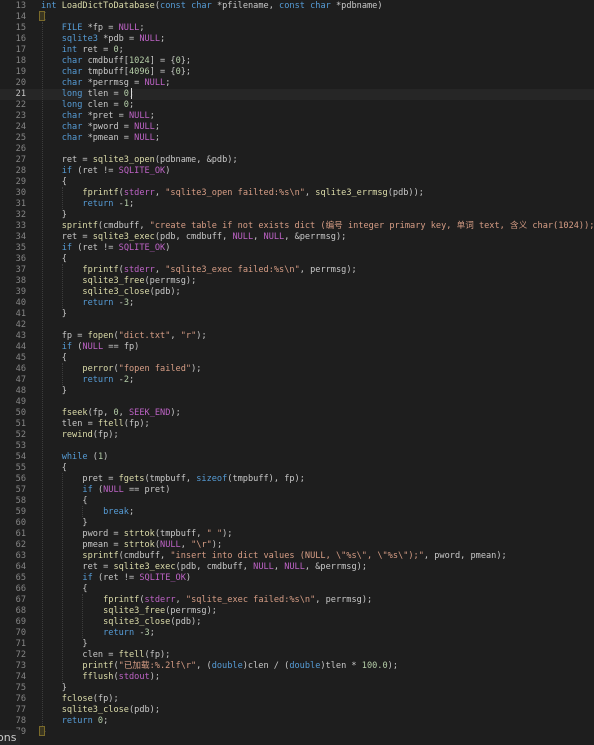  Describe the element at coordinates (297, 380) in the screenshot. I see `code-line: 47 return -2;` at that location.